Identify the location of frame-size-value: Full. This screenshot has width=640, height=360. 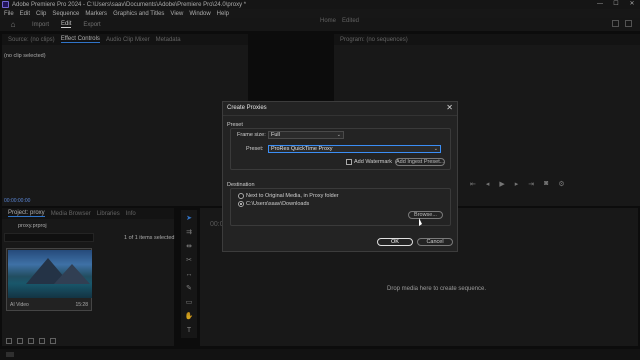
(275, 135).